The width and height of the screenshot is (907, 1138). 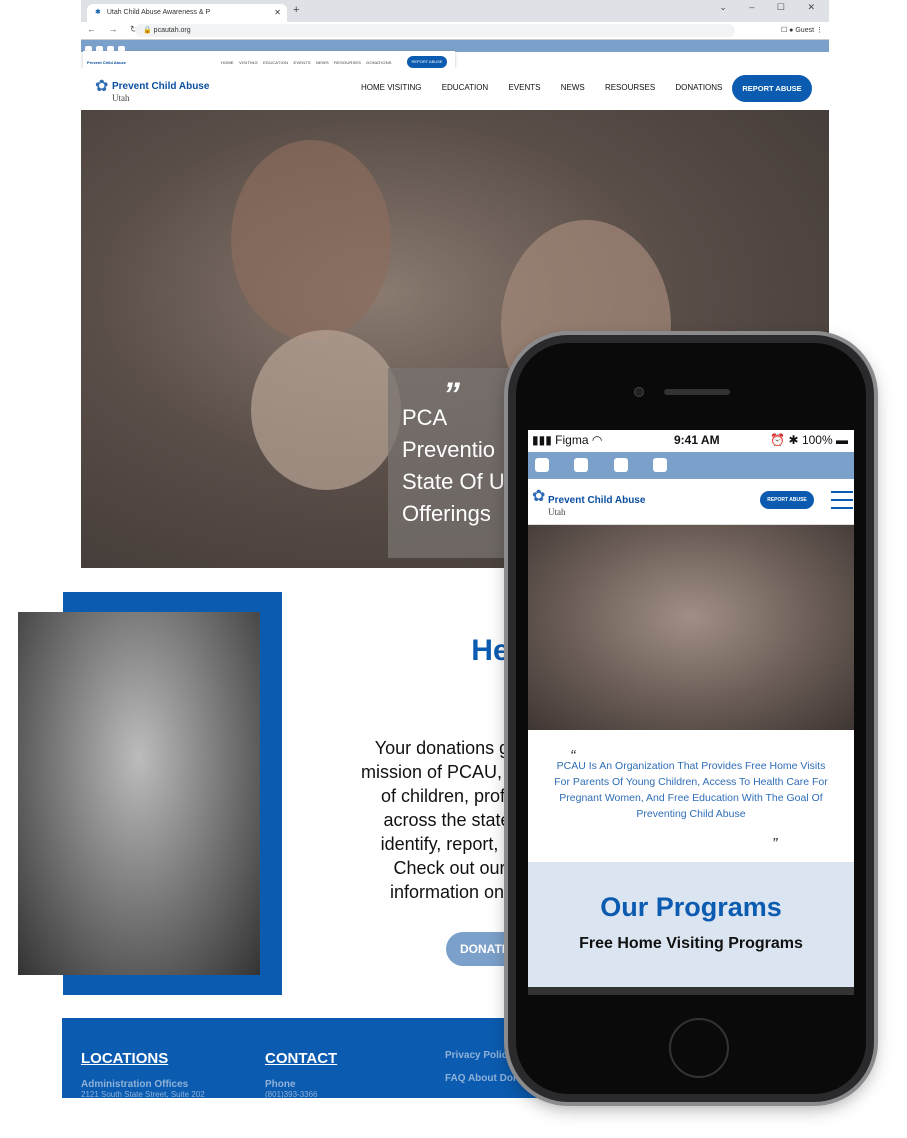 I want to click on twitter-icon, so click(x=621, y=465).